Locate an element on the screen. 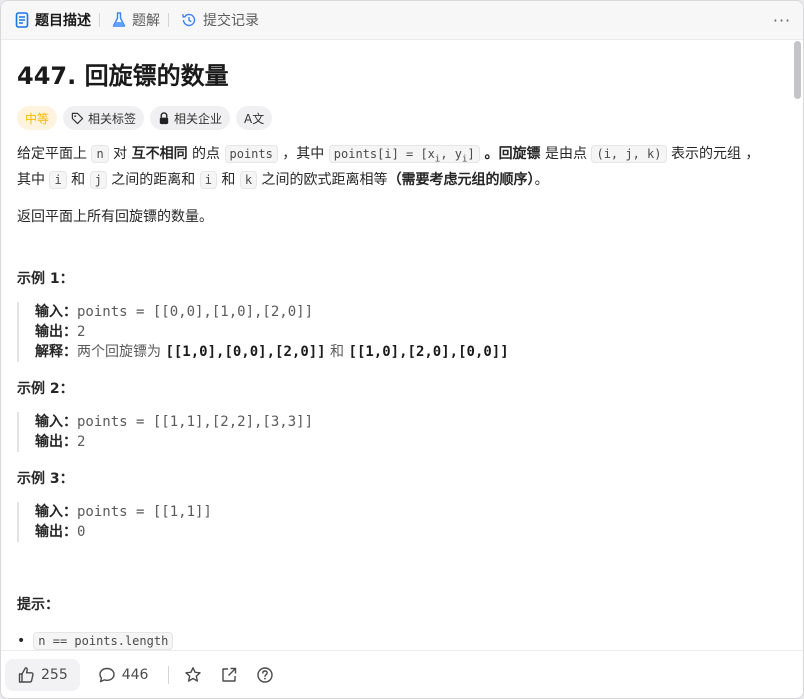 Image resolution: width=804 pixels, height=699 pixels. bold-distinct: 互不相同 is located at coordinates (159, 154).